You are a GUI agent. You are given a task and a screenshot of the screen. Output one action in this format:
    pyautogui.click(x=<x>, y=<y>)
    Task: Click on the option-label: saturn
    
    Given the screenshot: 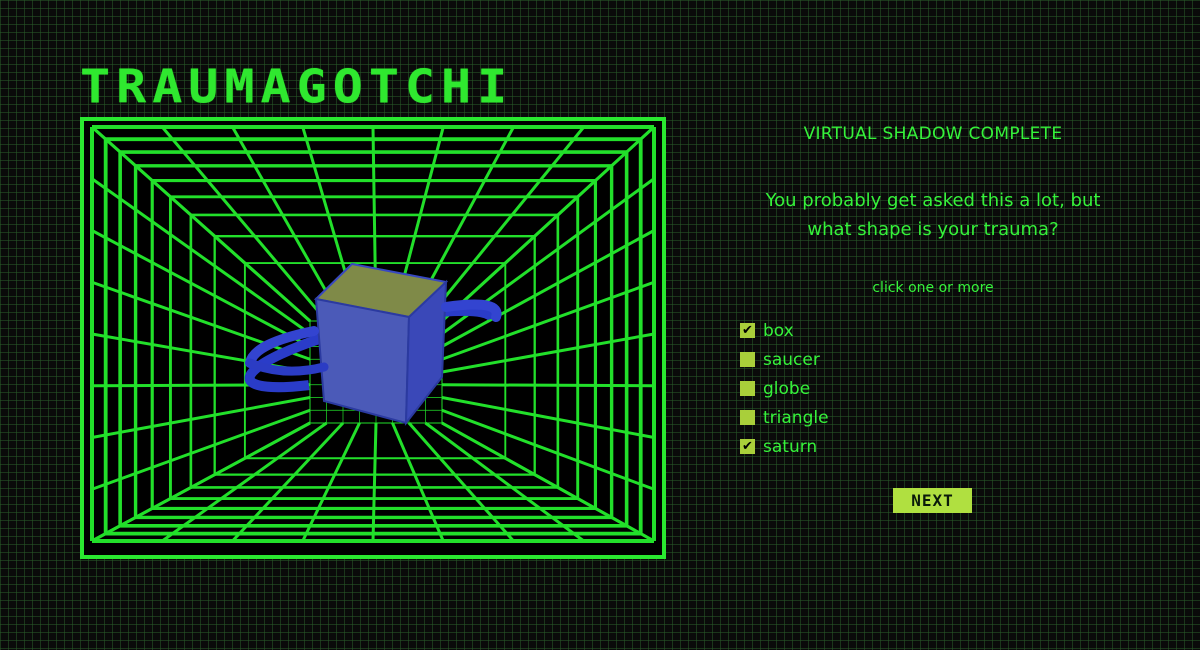 What is the action you would take?
    pyautogui.click(x=790, y=446)
    